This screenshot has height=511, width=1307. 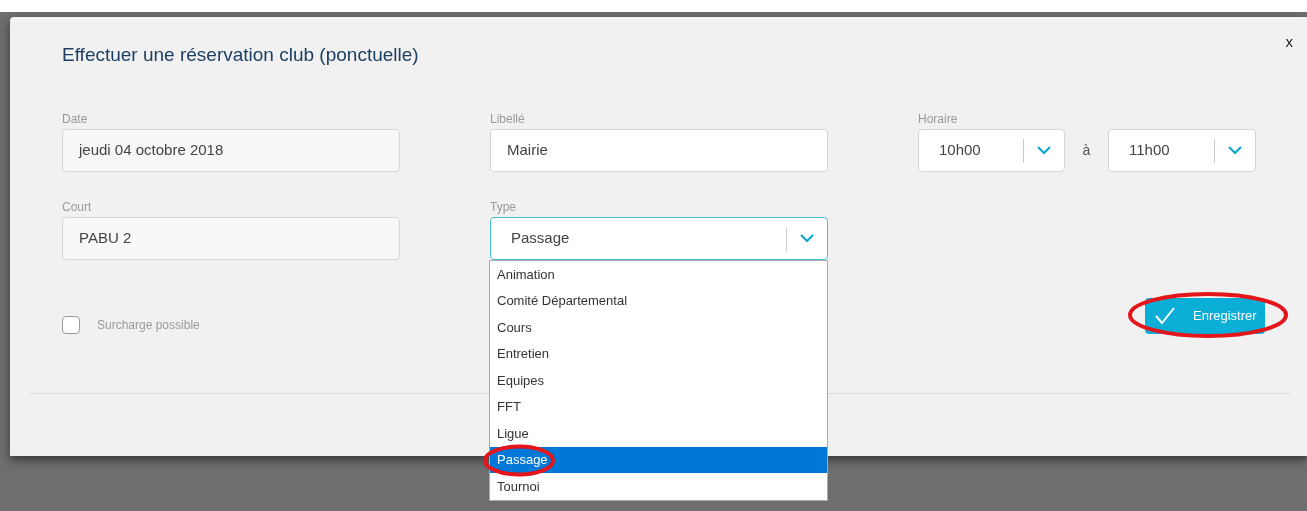 I want to click on dropdown-option: Comité Départemental, so click(x=658, y=300).